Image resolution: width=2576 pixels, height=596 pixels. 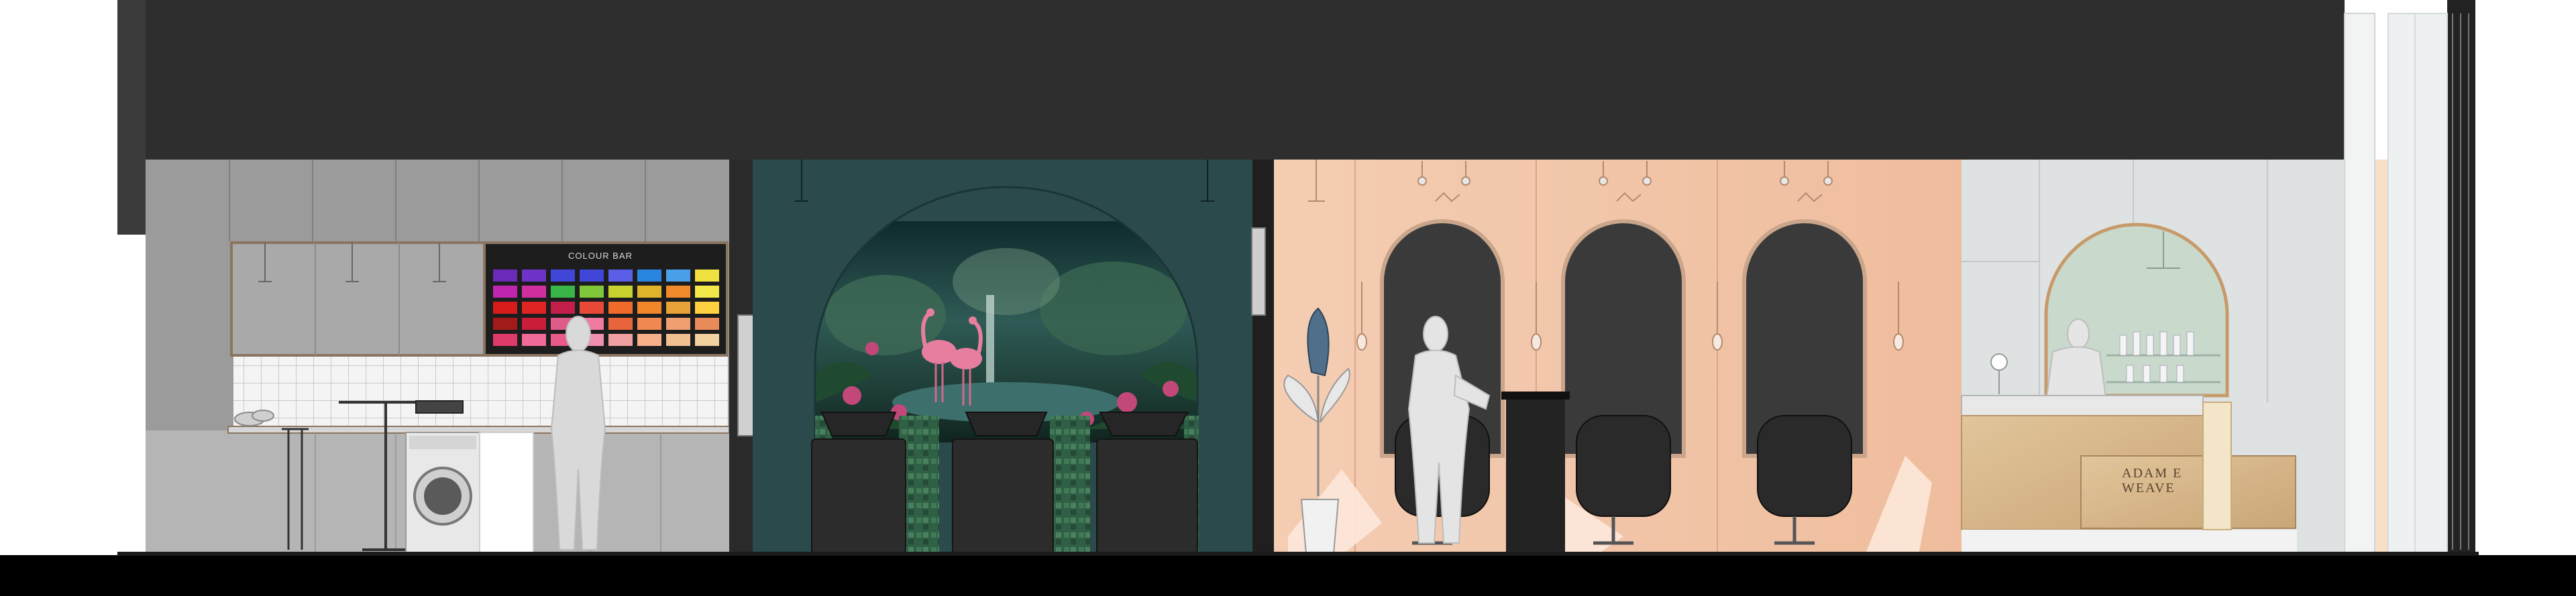 What do you see at coordinates (2188, 492) in the screenshot?
I see `logo-panel` at bounding box center [2188, 492].